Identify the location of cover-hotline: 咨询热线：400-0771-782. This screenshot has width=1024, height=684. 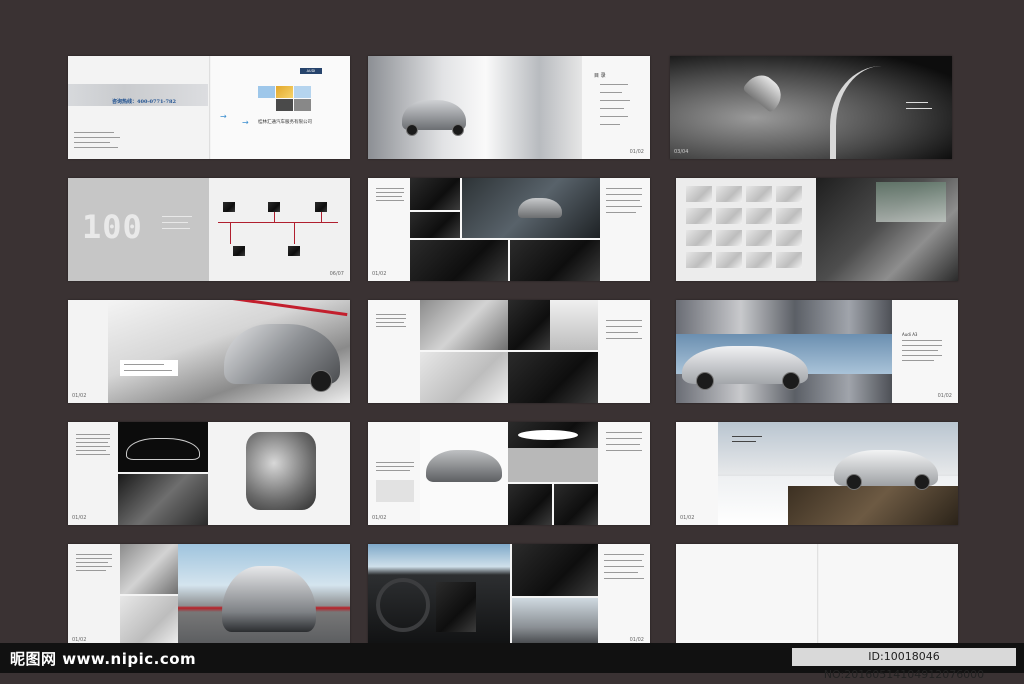
(144, 102).